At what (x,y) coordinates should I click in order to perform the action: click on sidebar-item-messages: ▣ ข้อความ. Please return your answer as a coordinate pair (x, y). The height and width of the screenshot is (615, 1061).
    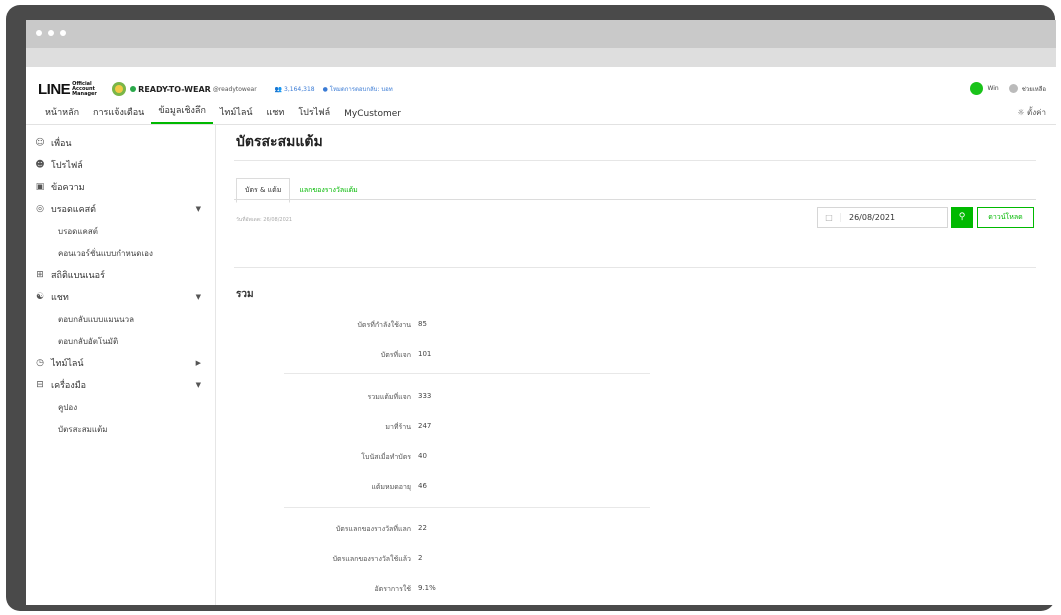
    Looking at the image, I should click on (120, 187).